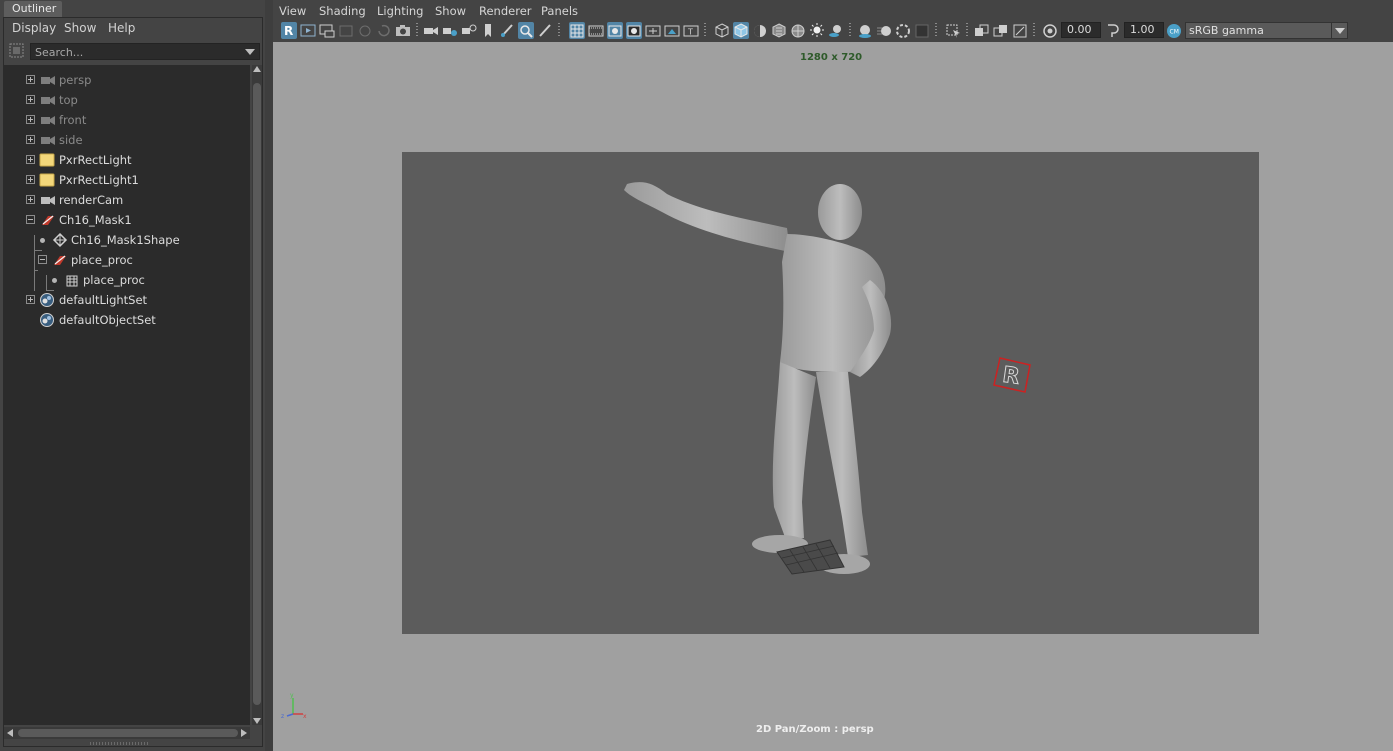 Image resolution: width=1393 pixels, height=751 pixels. I want to click on menu-panels: Panels, so click(559, 11).